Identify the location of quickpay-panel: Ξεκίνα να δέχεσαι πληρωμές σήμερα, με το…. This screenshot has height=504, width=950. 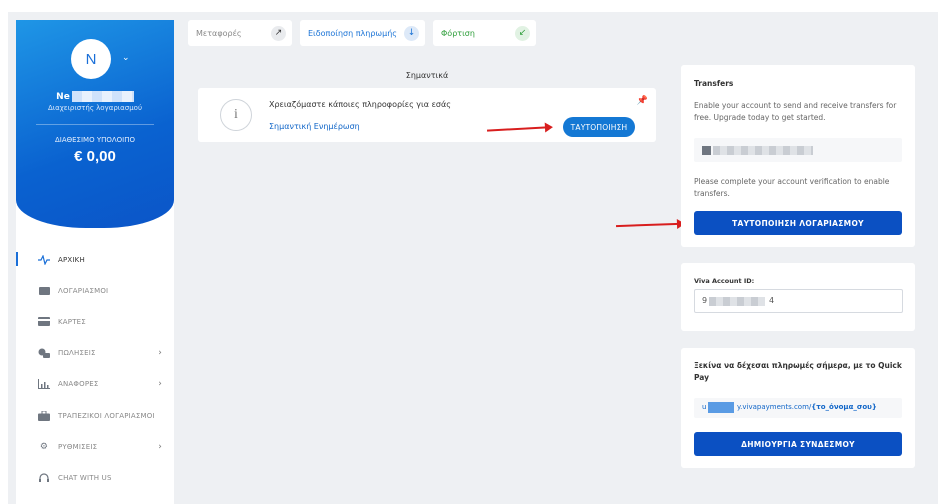
(798, 408).